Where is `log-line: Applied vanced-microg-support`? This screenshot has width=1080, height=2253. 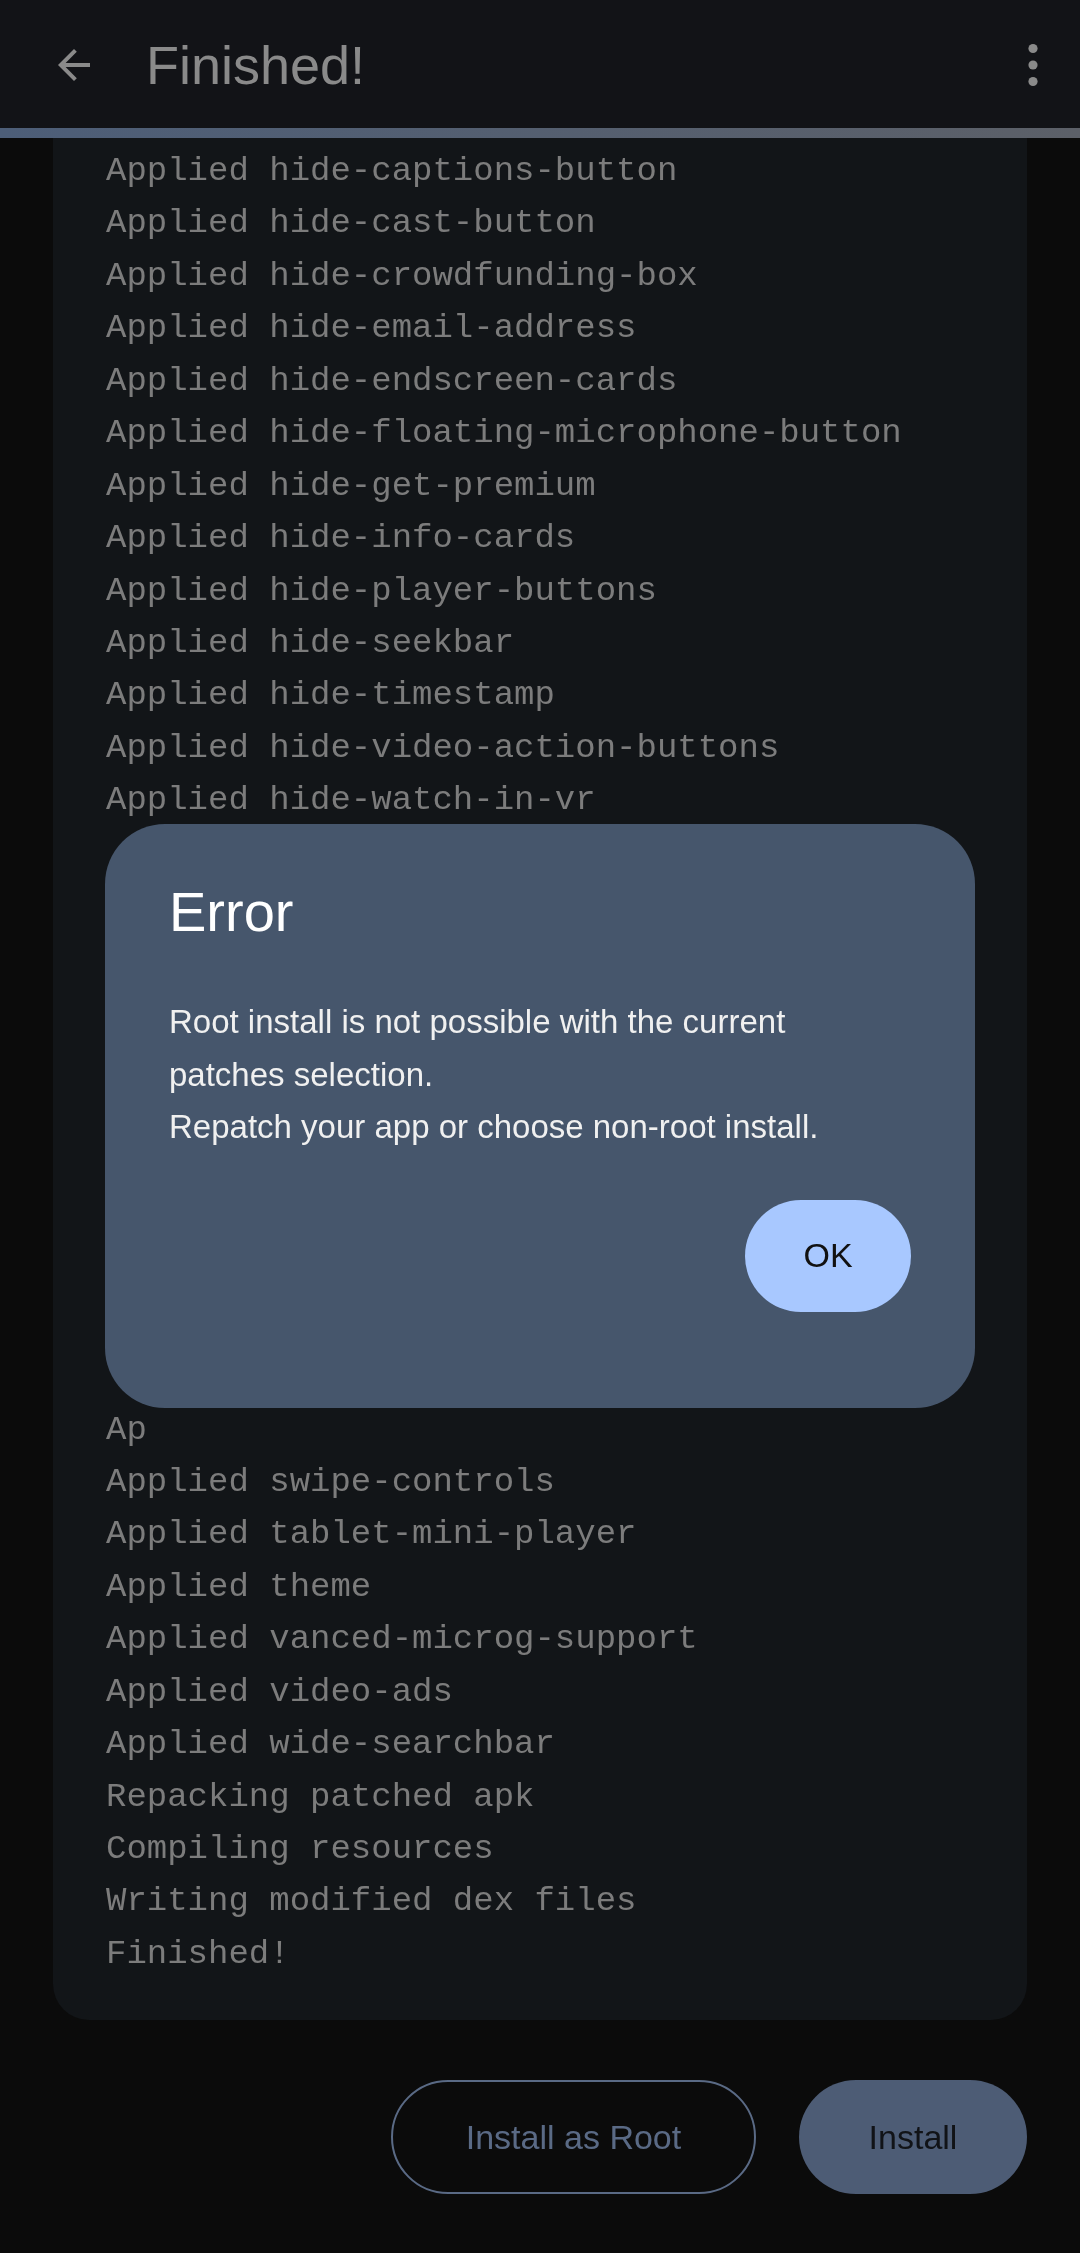 log-line: Applied vanced-microg-support is located at coordinates (402, 1639).